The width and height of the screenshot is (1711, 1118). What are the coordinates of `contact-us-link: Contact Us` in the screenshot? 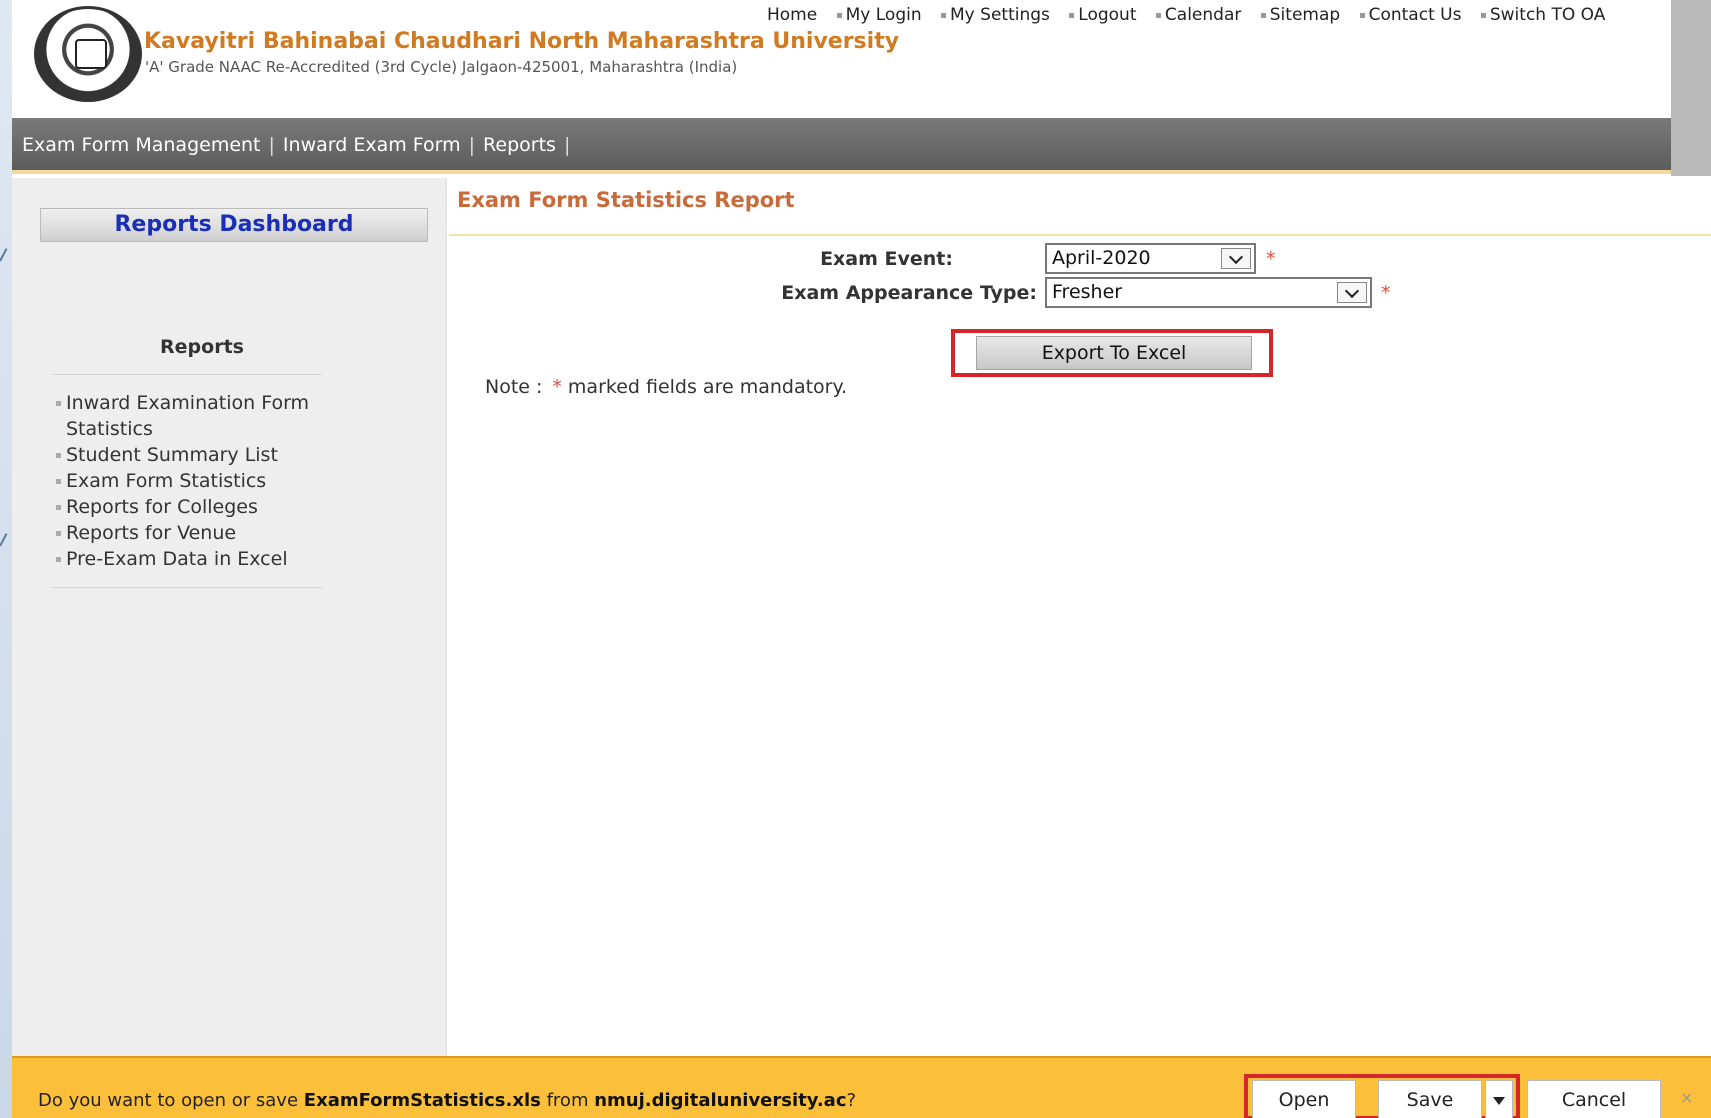 It's located at (1410, 15).